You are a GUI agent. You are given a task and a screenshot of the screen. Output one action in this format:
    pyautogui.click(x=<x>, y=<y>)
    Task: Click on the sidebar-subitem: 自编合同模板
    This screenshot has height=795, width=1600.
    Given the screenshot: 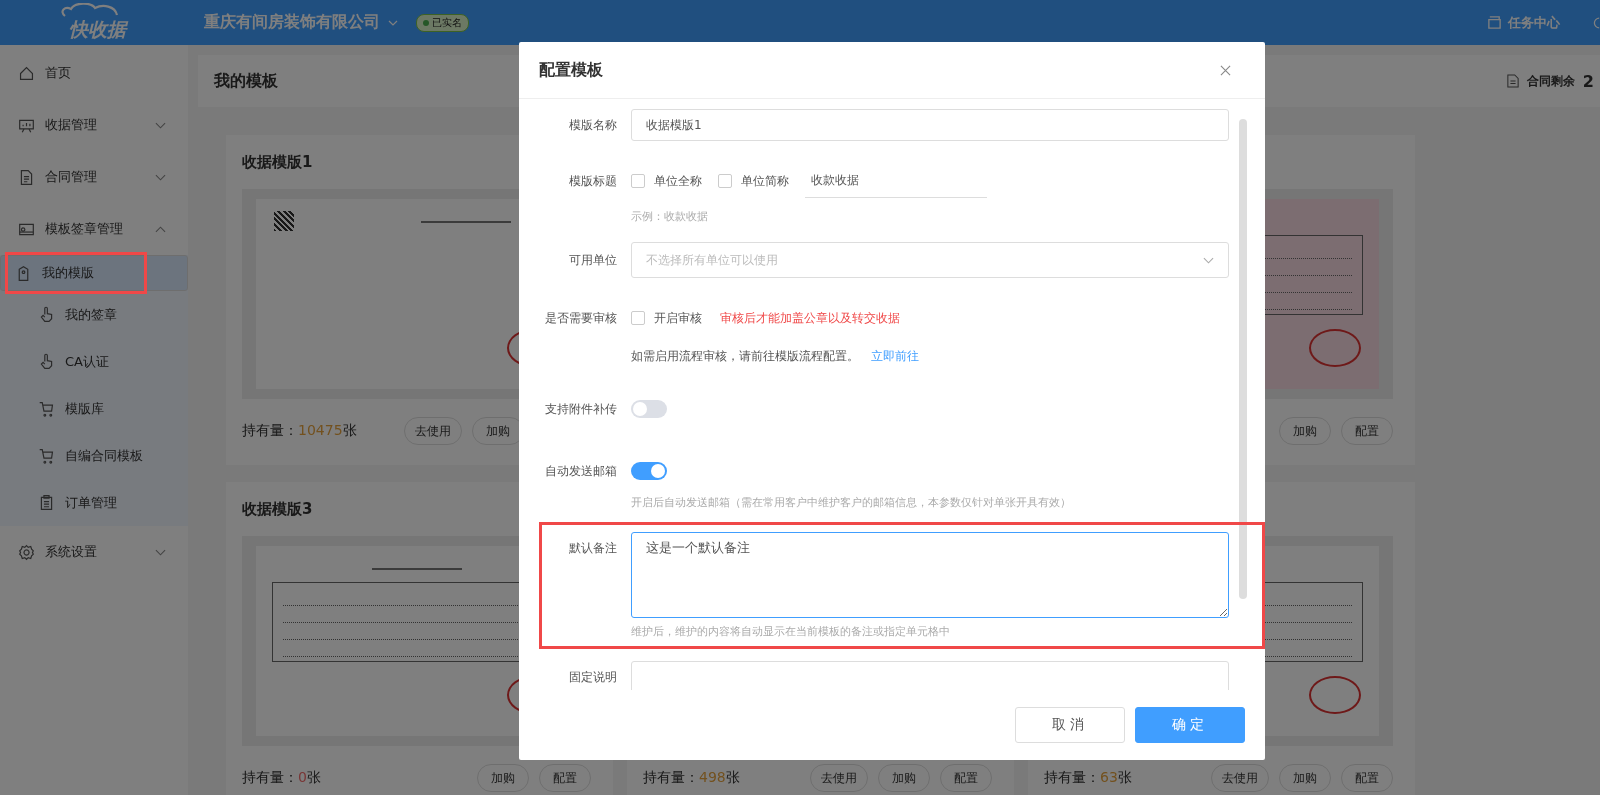 What is the action you would take?
    pyautogui.click(x=94, y=455)
    